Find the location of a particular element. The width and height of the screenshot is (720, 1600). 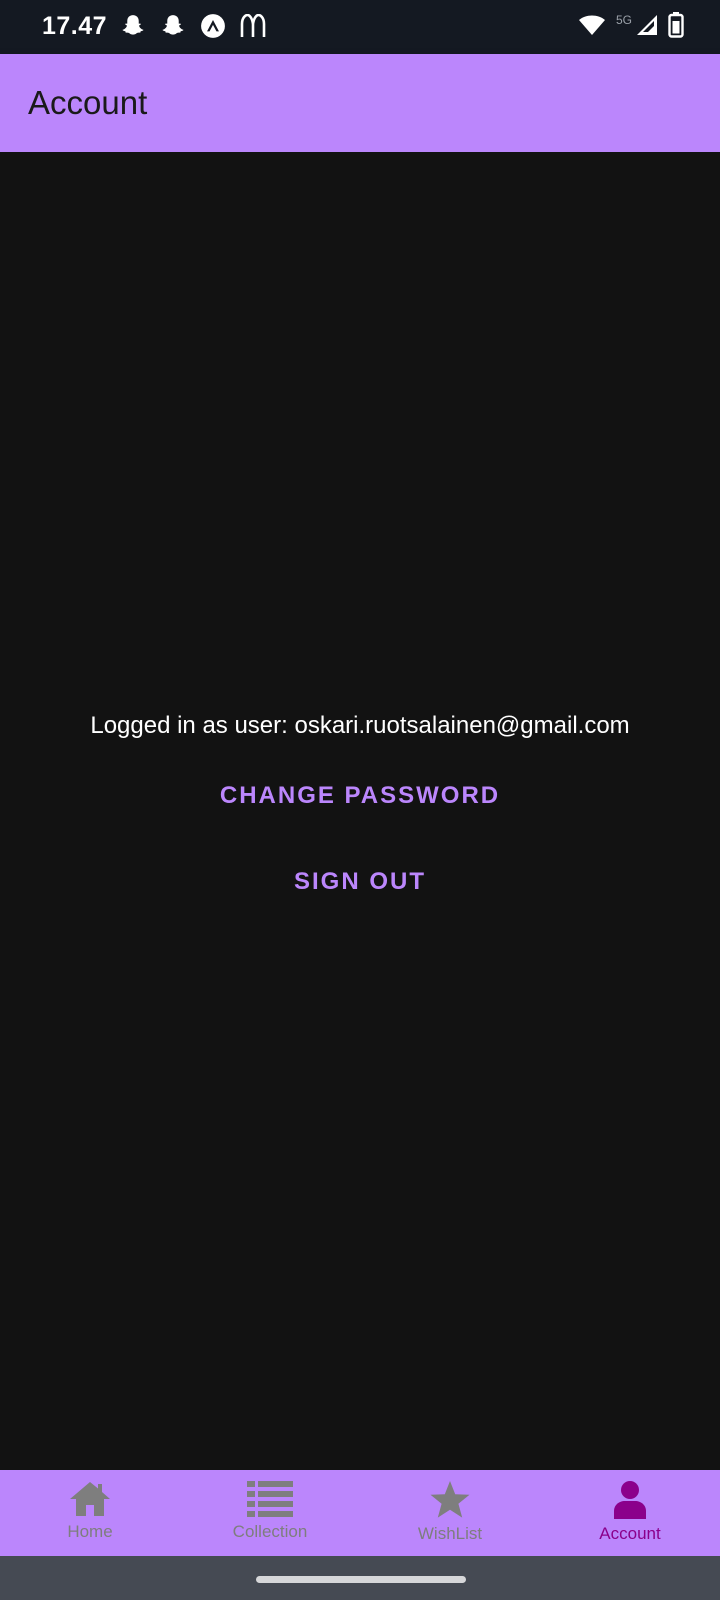

battery-icon is located at coordinates (676, 27).